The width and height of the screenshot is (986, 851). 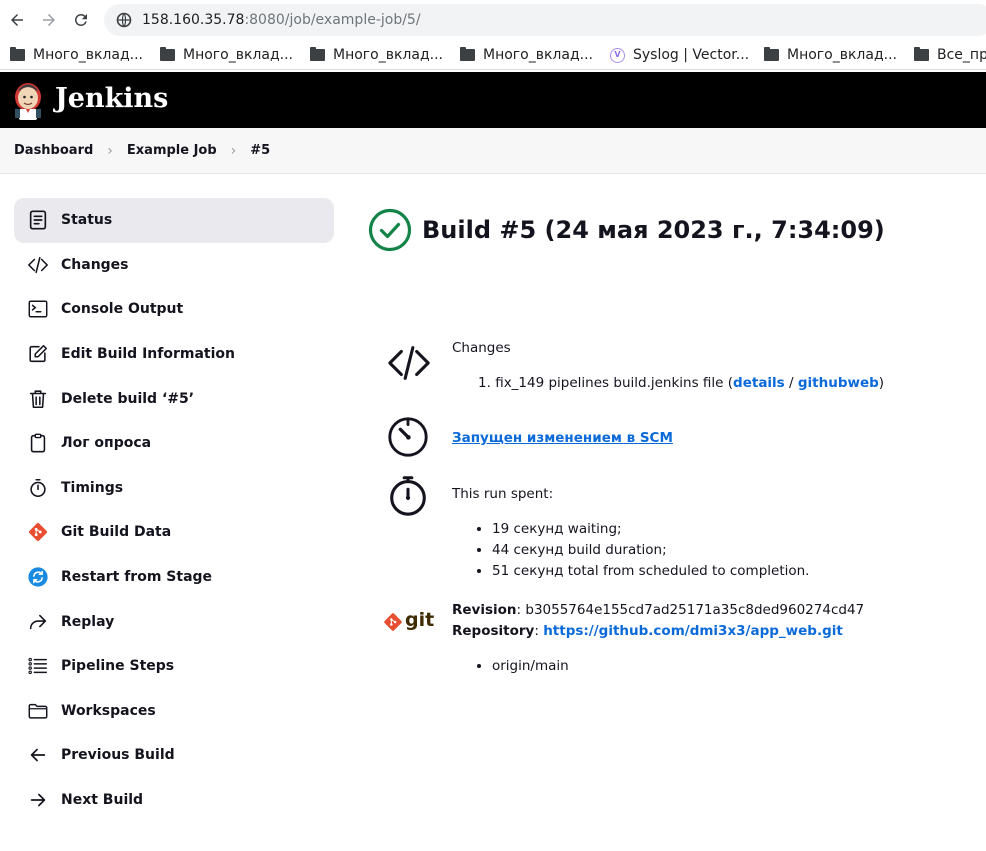 I want to click on change-text: fix_149 pipelines build.jenkins file (, so click(x=614, y=383).